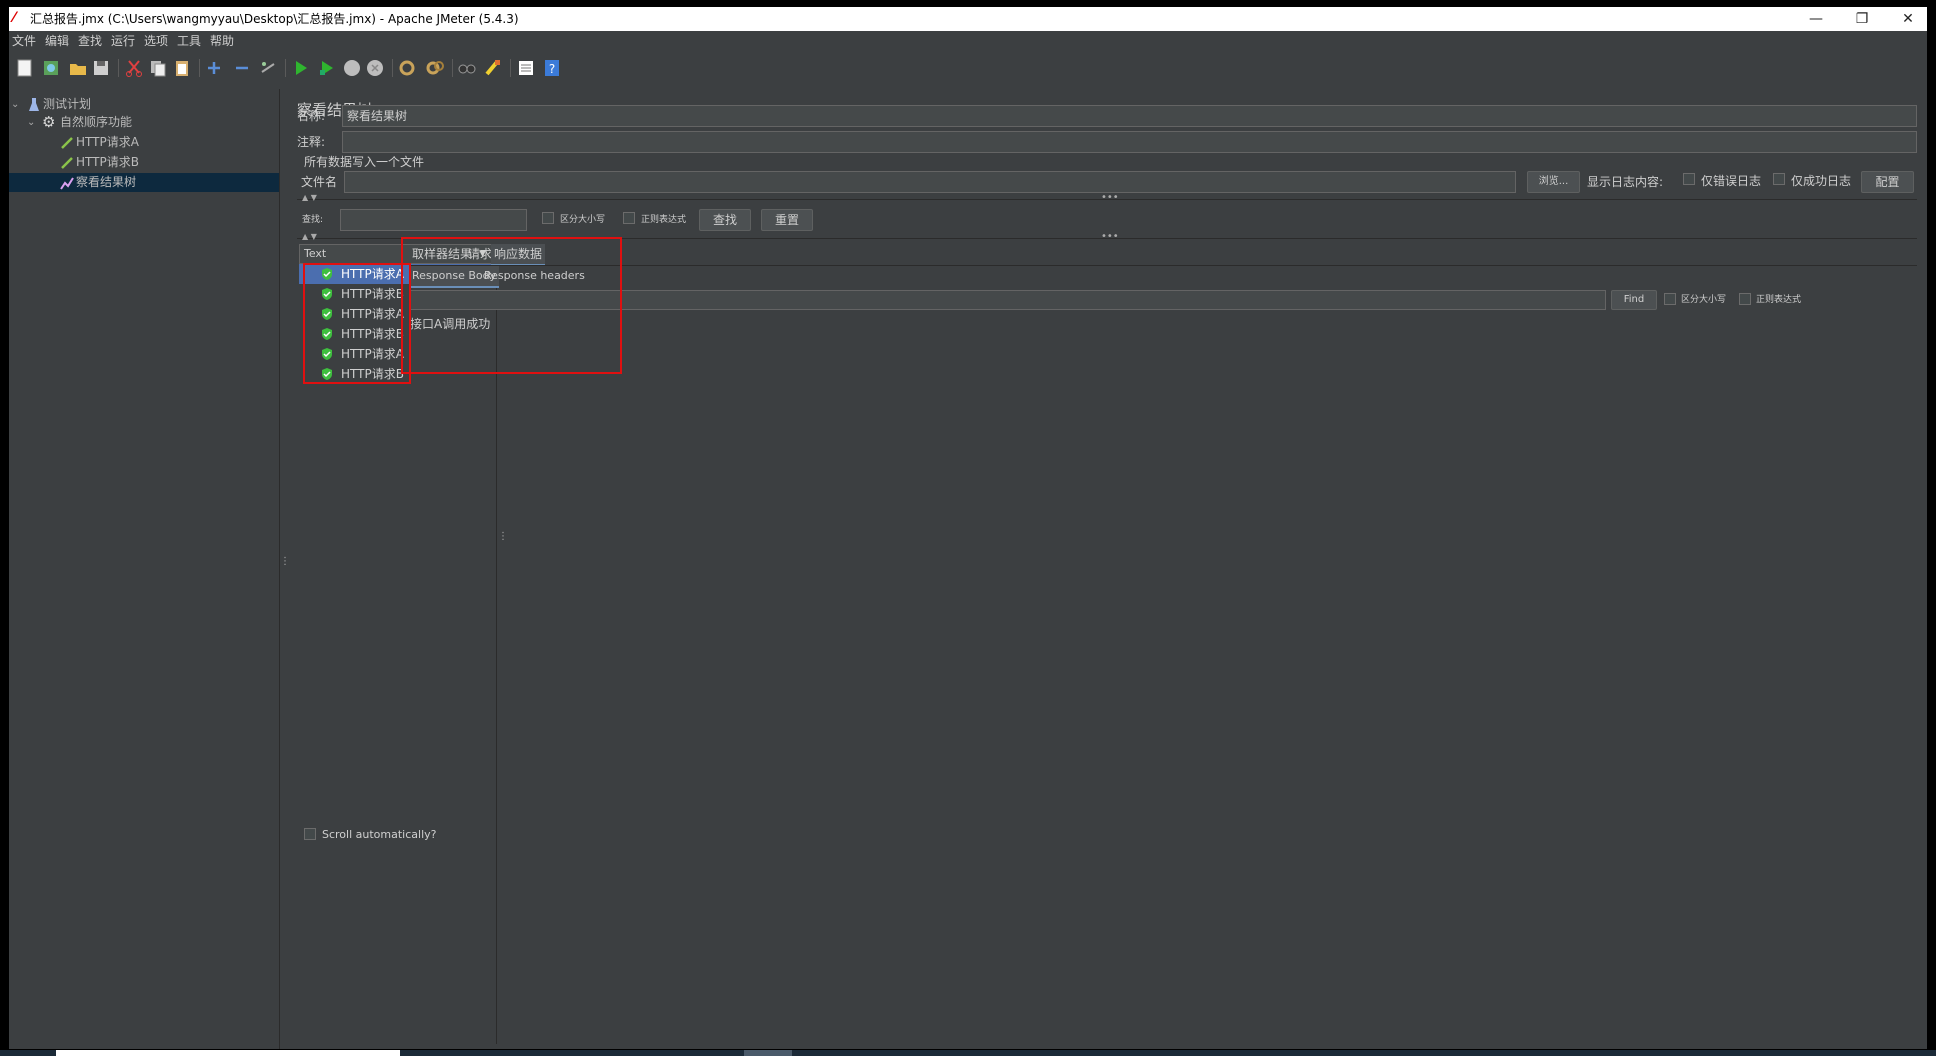  Describe the element at coordinates (1731, 181) in the screenshot. I see `errors-only-label: 仅错误日志` at that location.